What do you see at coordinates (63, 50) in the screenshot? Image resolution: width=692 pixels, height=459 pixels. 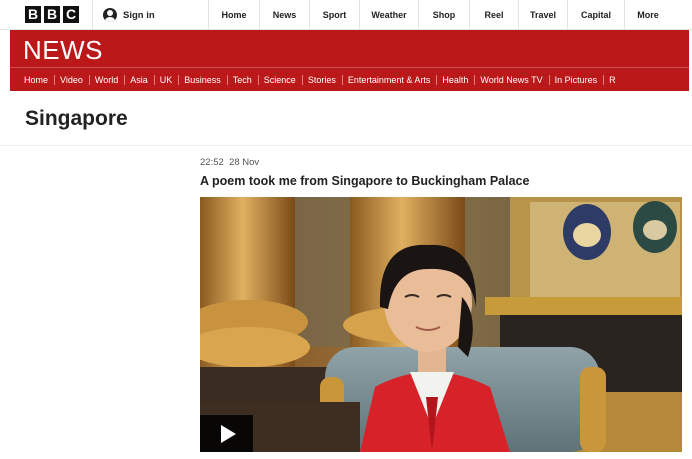 I see `news-title: NEWS` at bounding box center [63, 50].